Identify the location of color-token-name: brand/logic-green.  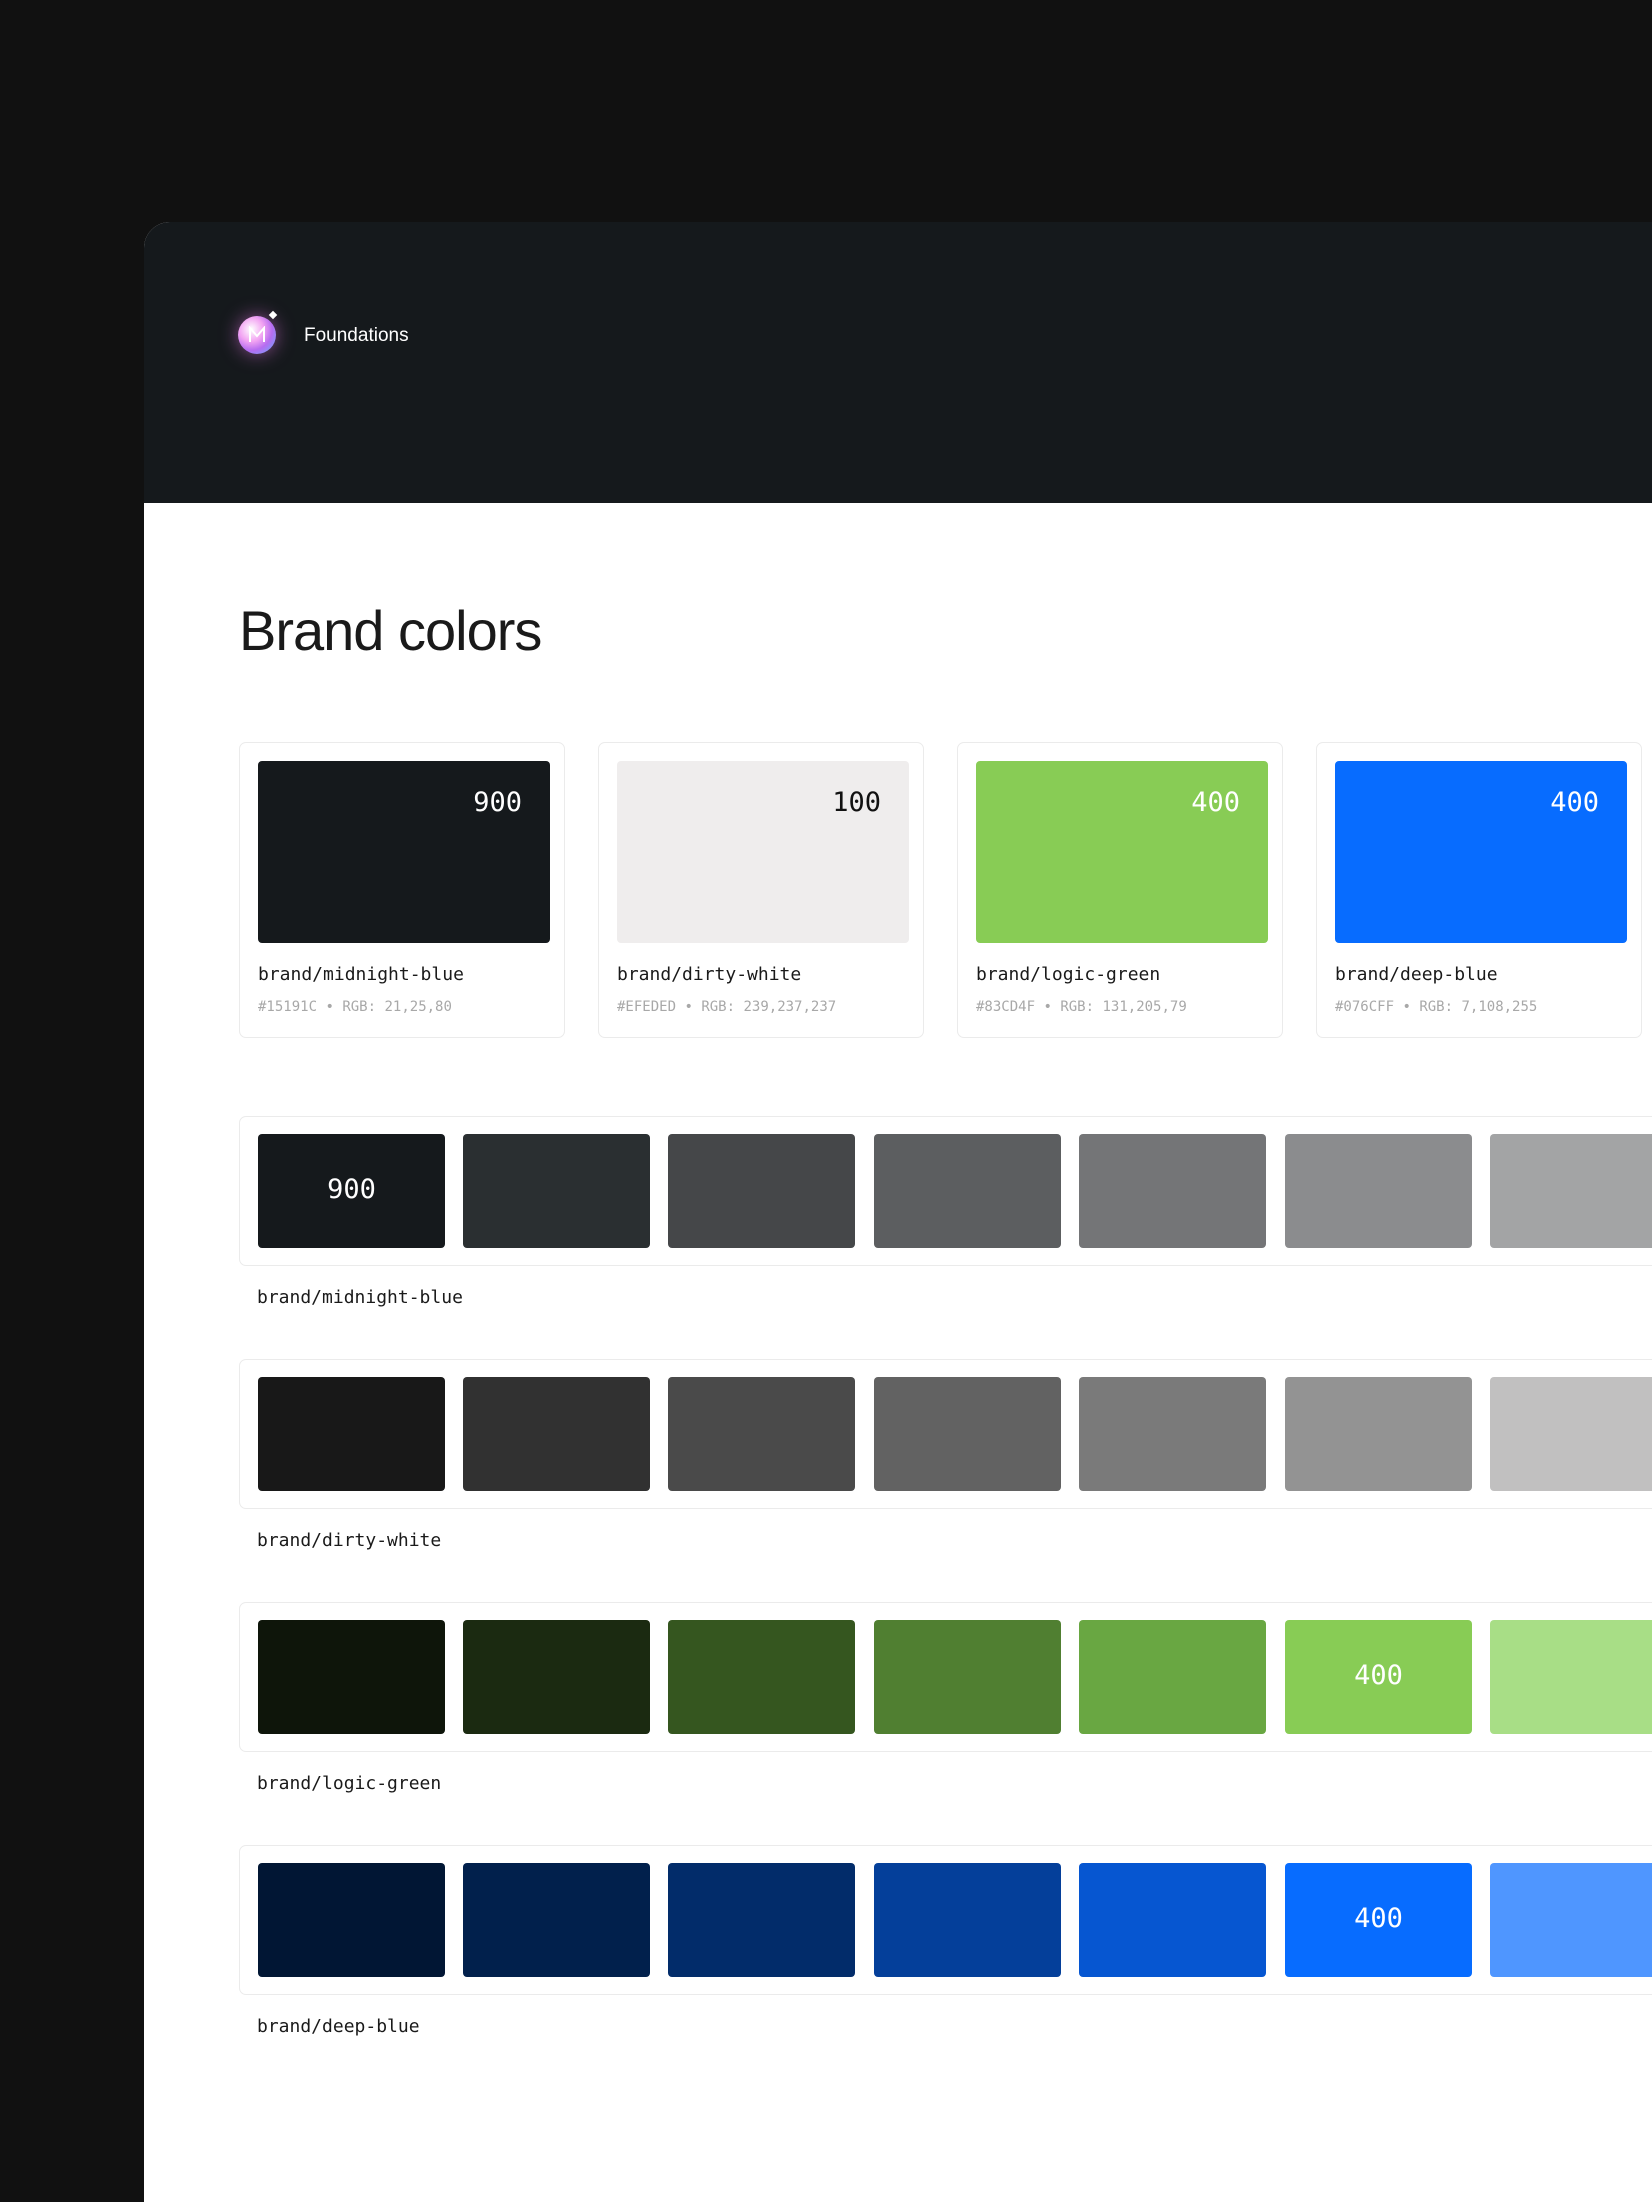
(1068, 974).